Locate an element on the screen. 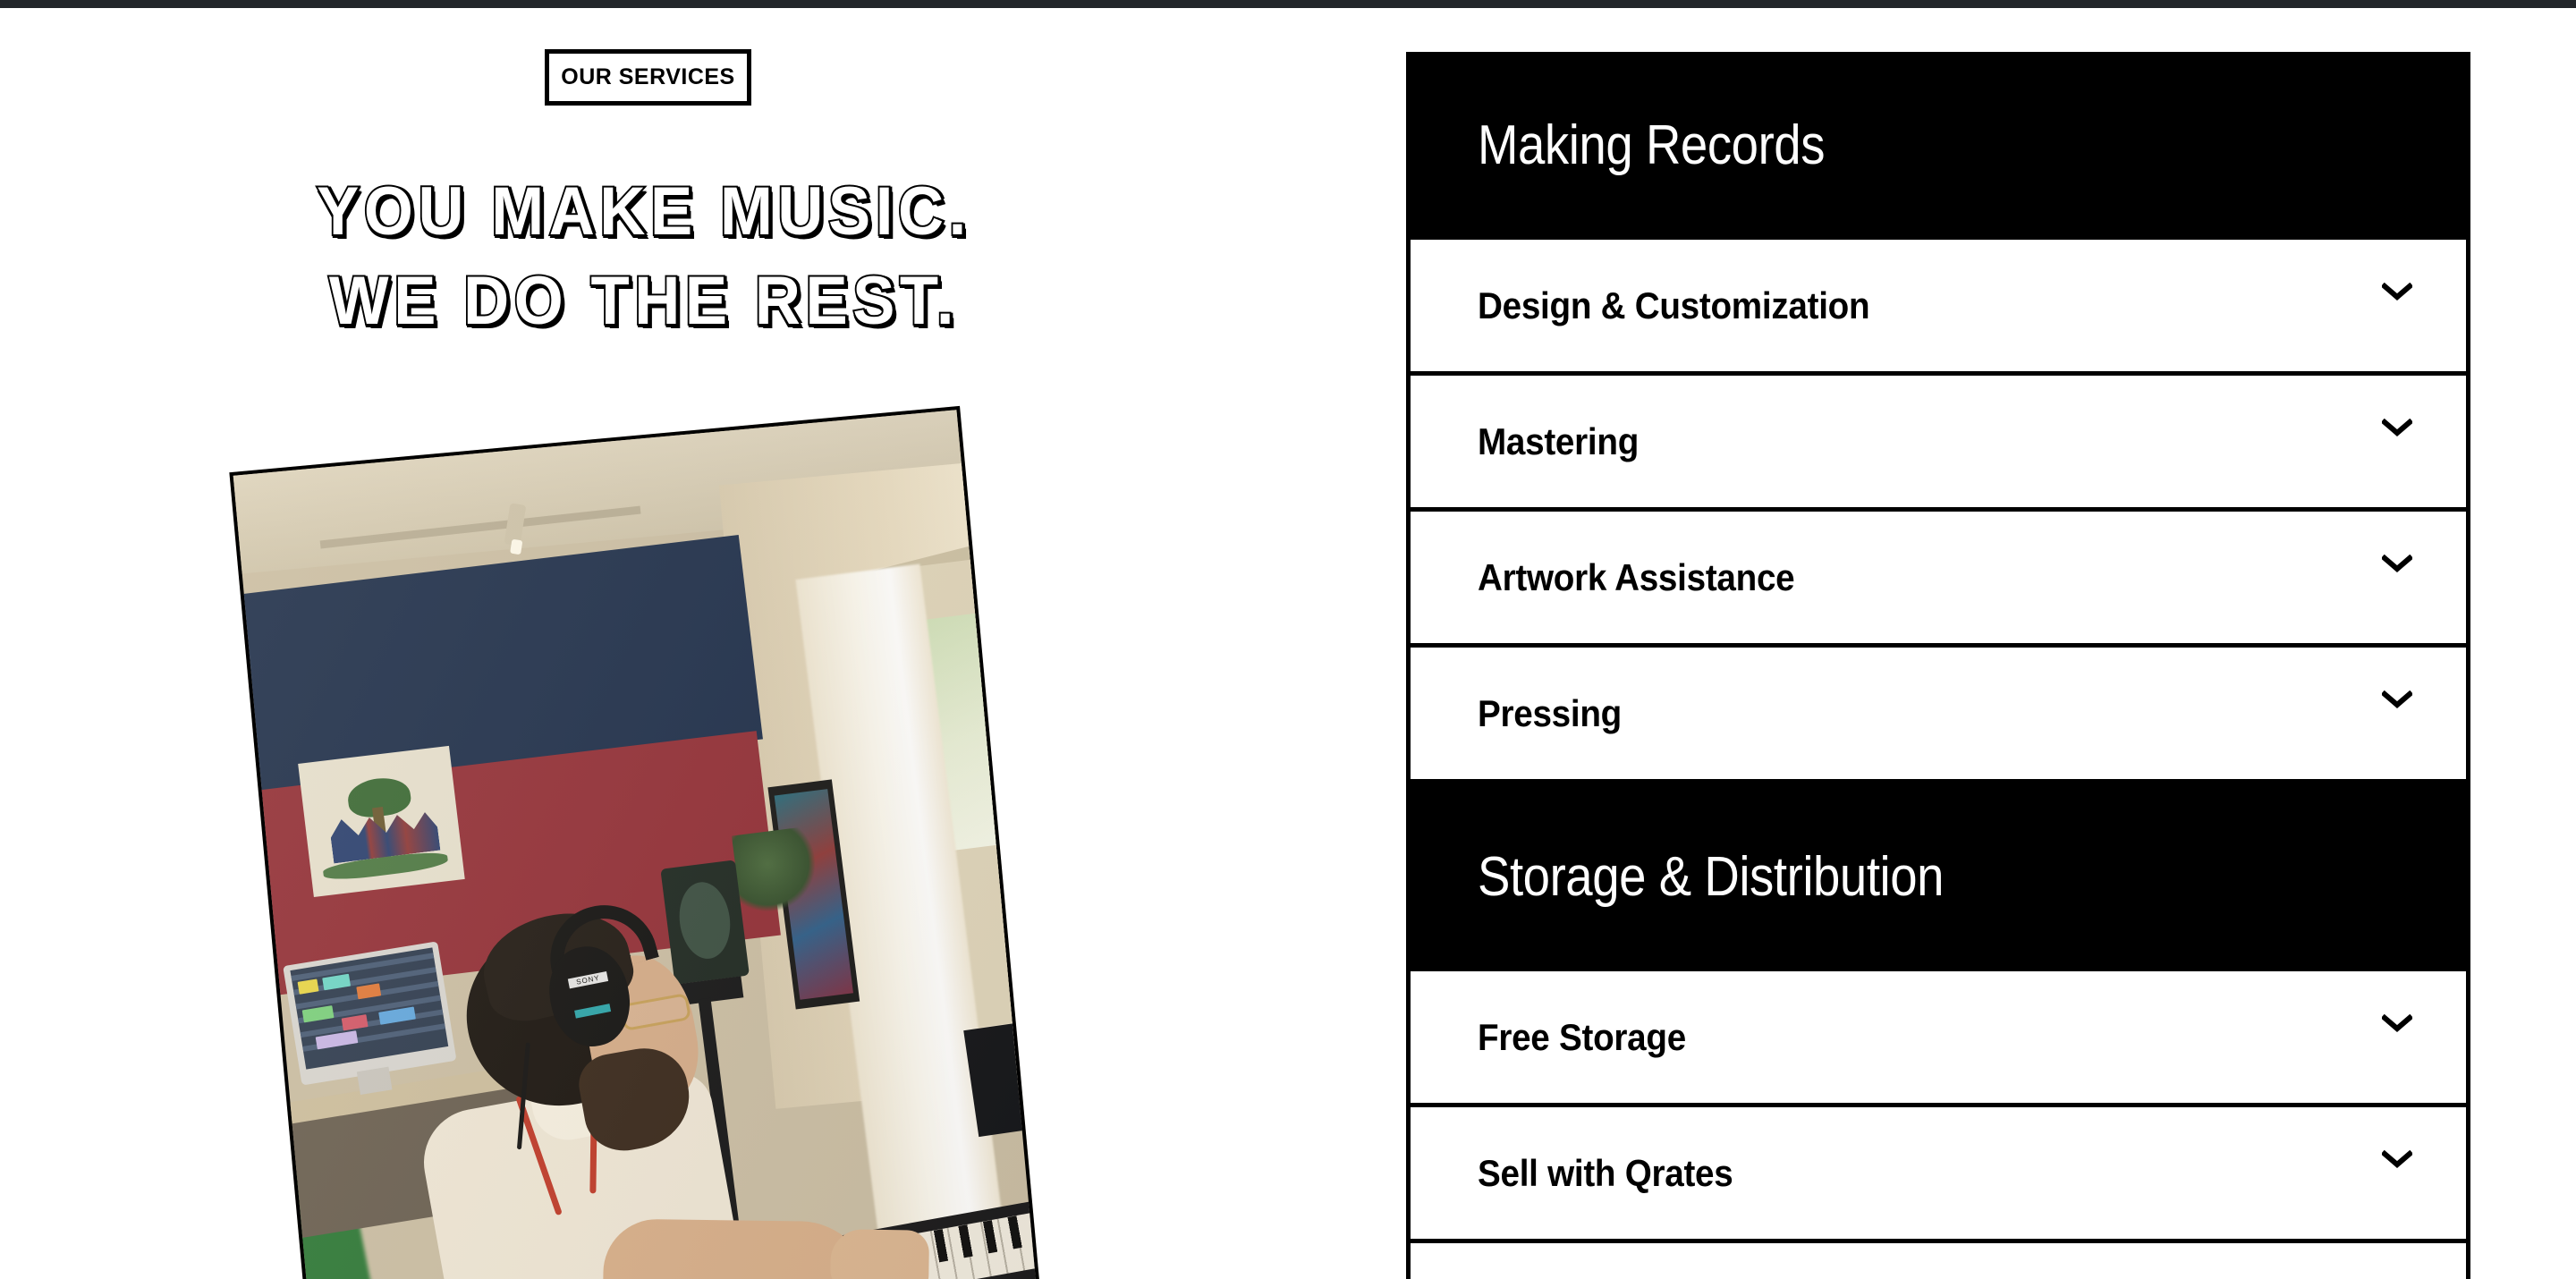 The image size is (2576, 1279). accordion-item-label: Free Storage is located at coordinates (1582, 1036).